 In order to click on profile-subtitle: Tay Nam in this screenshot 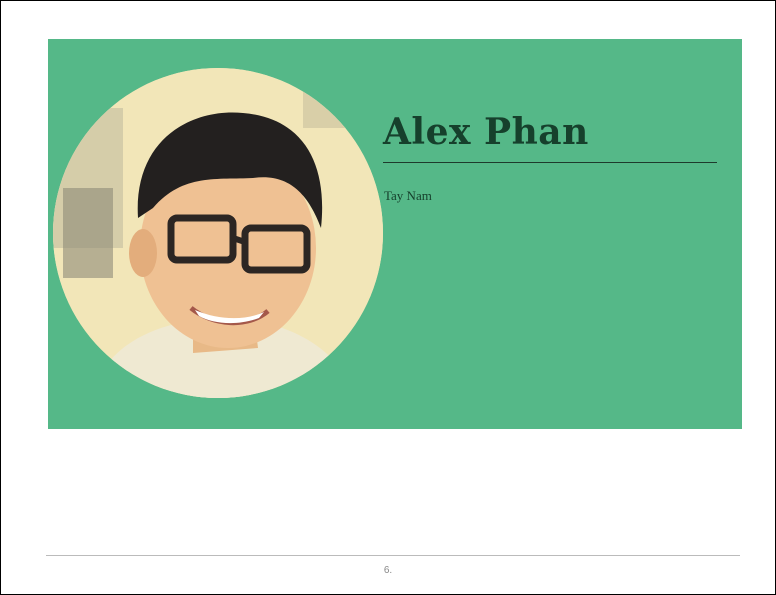, I will do `click(408, 195)`.